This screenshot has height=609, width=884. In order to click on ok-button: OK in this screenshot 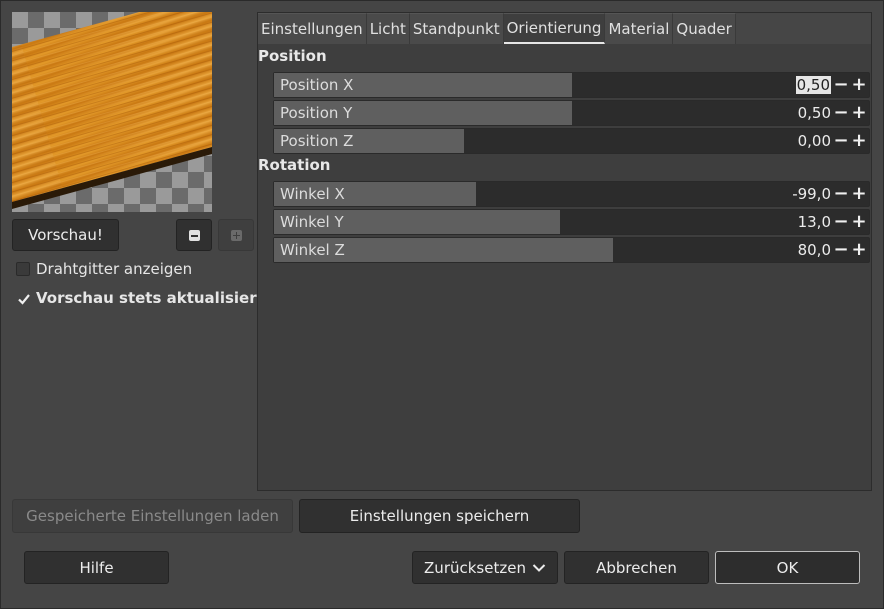, I will do `click(787, 567)`.